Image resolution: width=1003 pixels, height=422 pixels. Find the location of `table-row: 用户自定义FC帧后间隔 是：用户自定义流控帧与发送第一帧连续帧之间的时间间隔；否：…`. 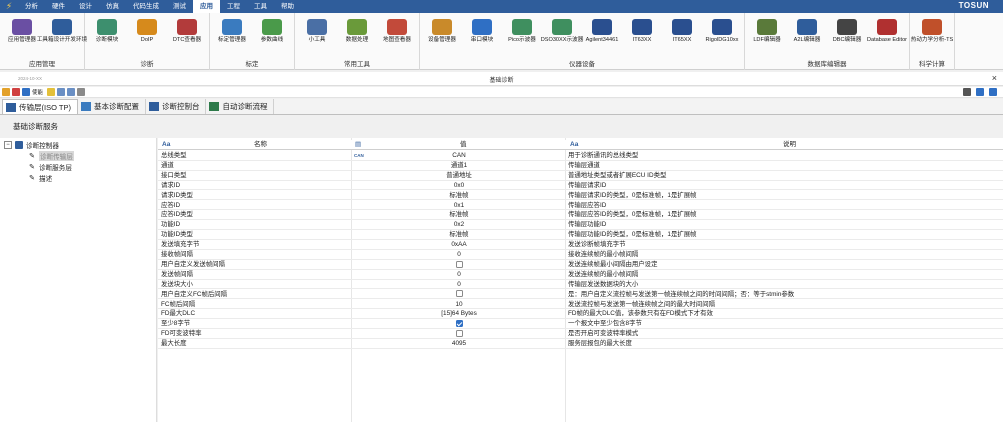

table-row: 用户自定义FC帧后间隔 是：用户自定义流控帧与发送第一帧连续帧之间的时间间隔；否：… is located at coordinates (580, 295).